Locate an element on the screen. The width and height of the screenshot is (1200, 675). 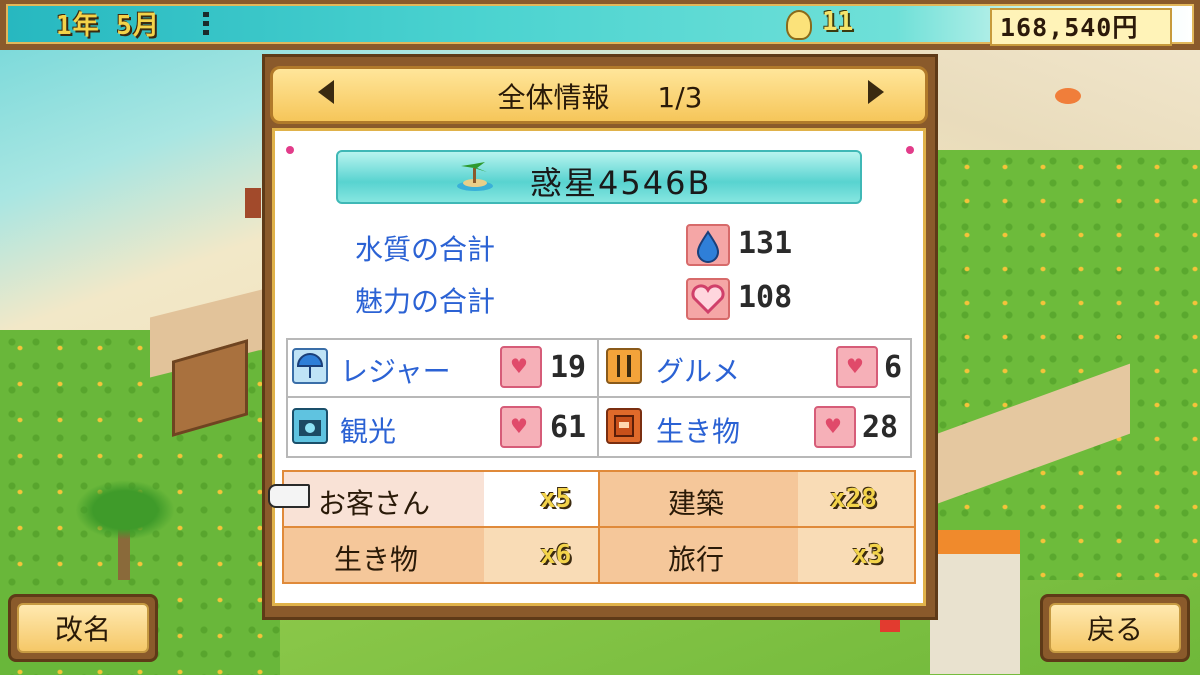
palm-tree-leaves is located at coordinates (125, 510).